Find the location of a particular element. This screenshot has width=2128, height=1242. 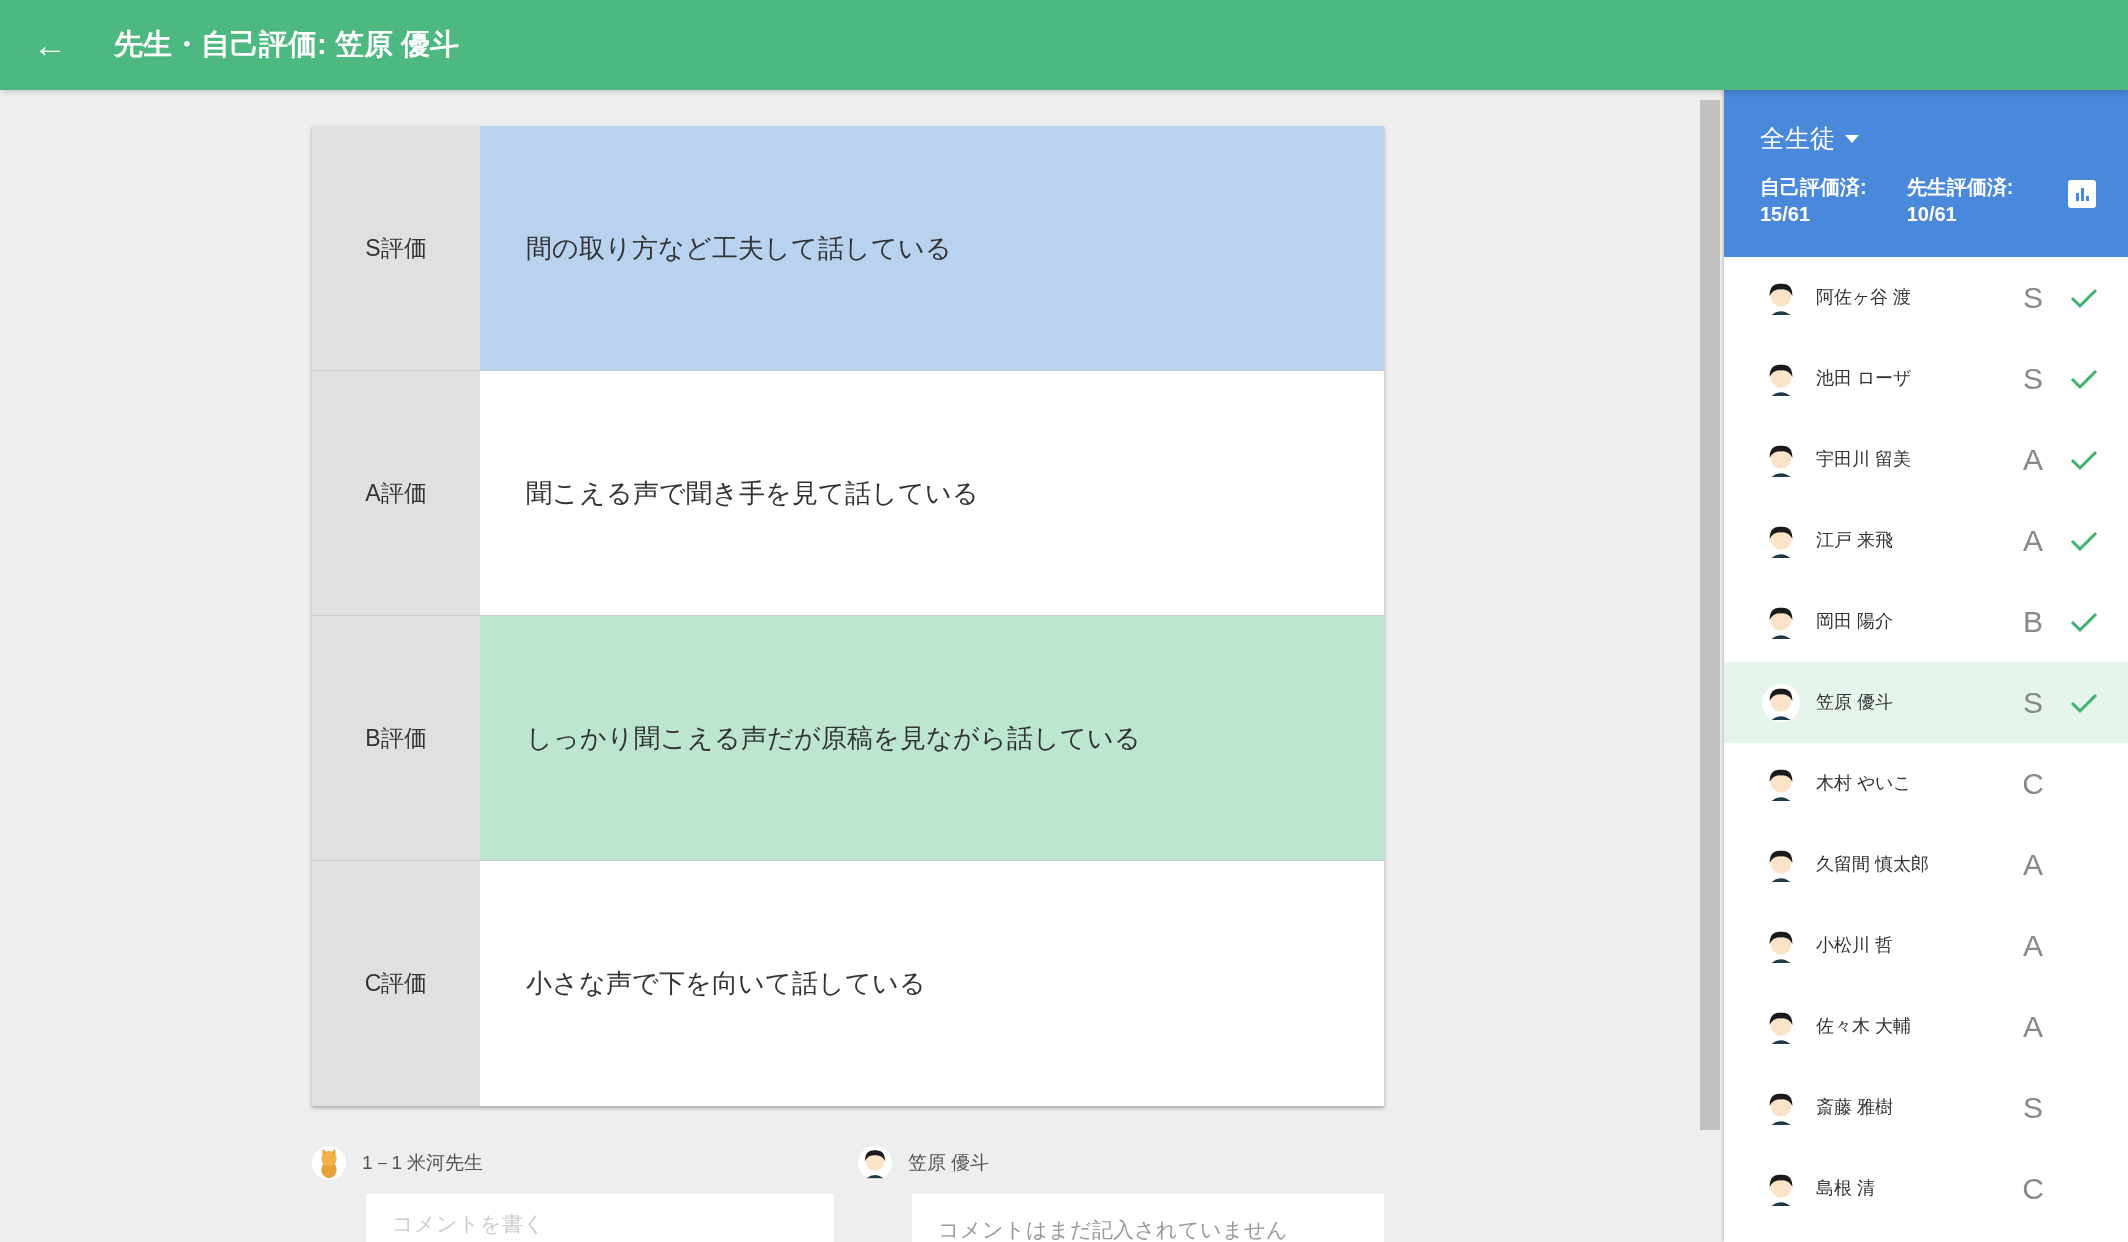

student-row: 斎藤 雅樹 S is located at coordinates (1926, 1107).